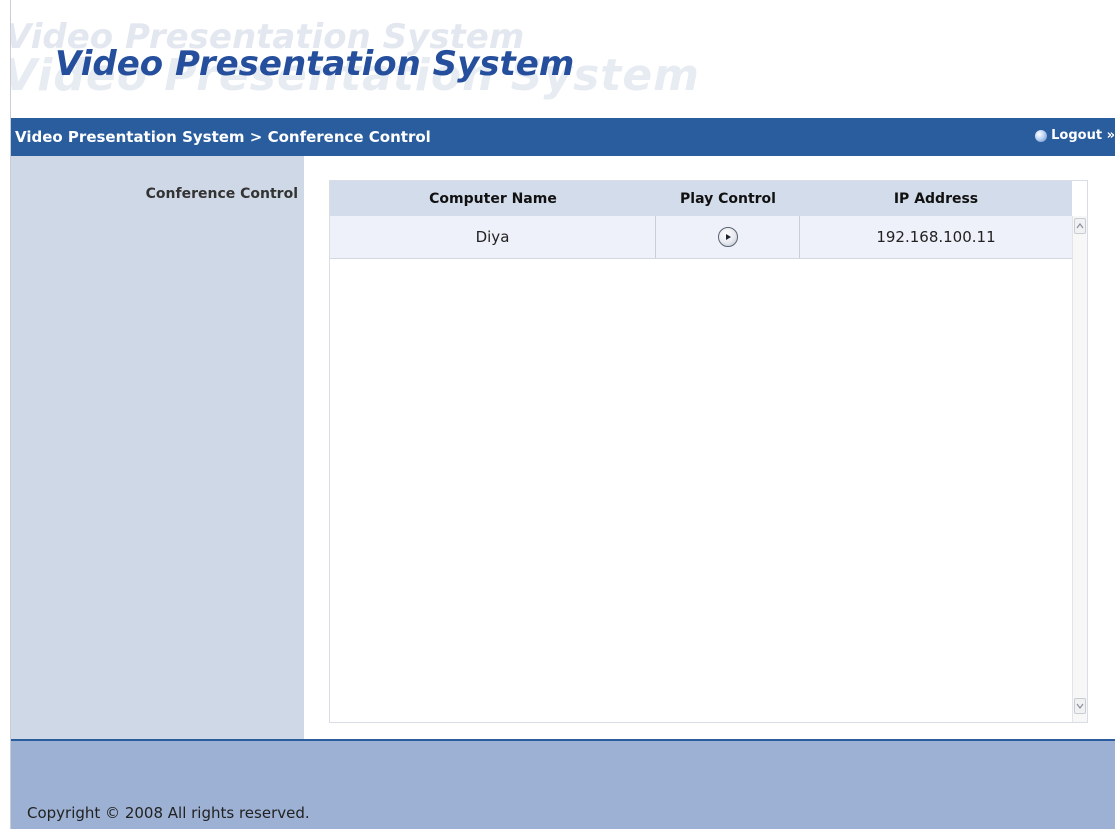 Image resolution: width=1115 pixels, height=829 pixels. What do you see at coordinates (1079, 469) in the screenshot?
I see `table-scrollbar` at bounding box center [1079, 469].